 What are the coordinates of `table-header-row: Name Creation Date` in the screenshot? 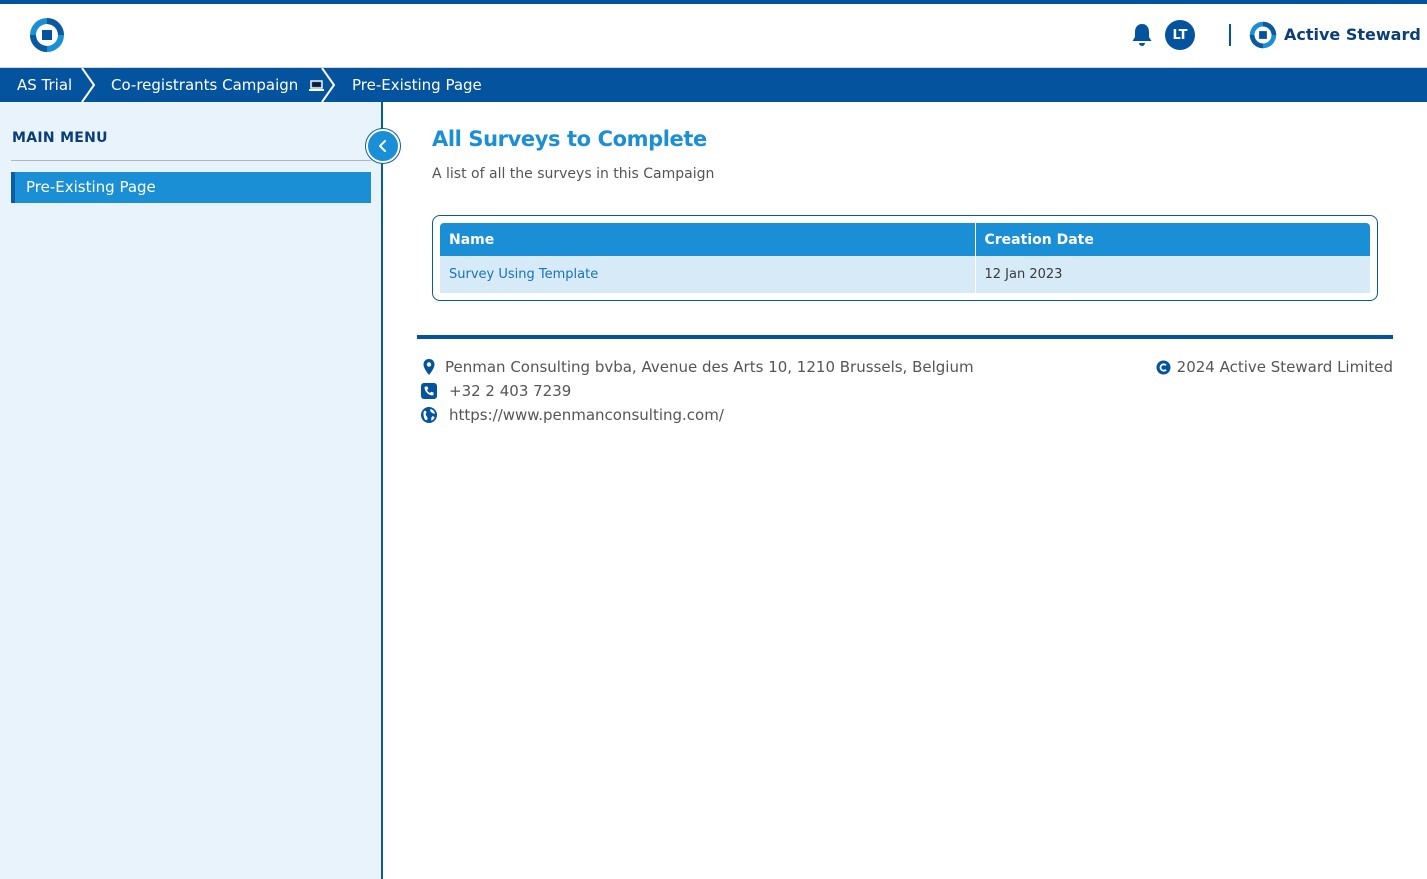 It's located at (905, 239).